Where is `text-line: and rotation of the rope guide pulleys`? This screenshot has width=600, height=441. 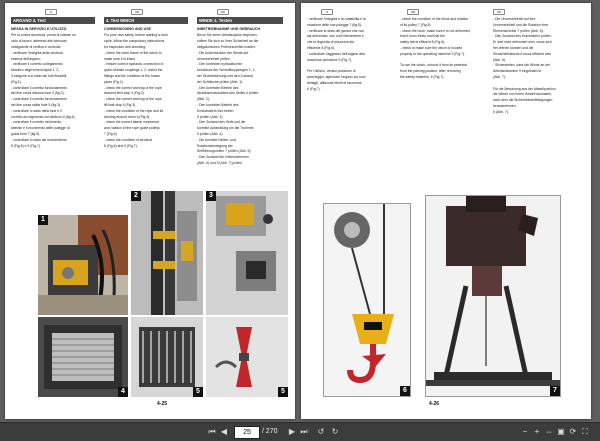 text-line: and rotation of the rope guide pulleys is located at coordinates (132, 128).